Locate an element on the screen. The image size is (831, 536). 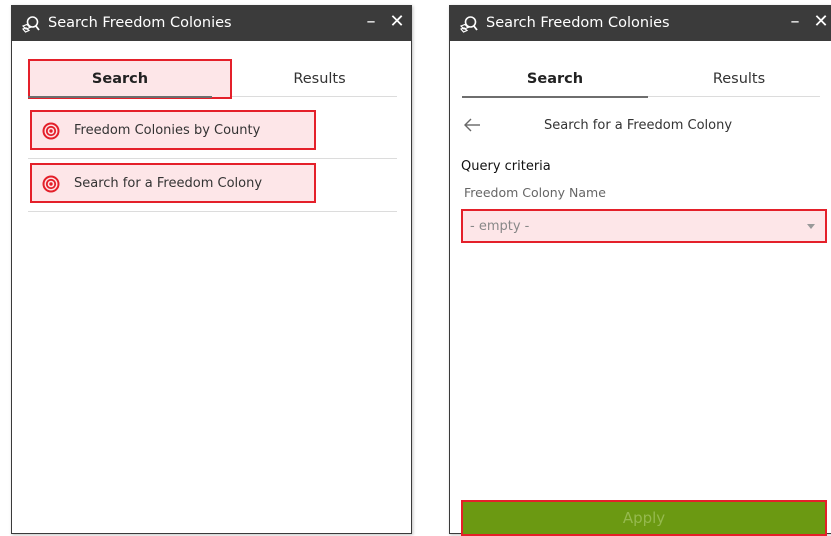
list-item-label: Freedom Colonies by County is located at coordinates (167, 130).